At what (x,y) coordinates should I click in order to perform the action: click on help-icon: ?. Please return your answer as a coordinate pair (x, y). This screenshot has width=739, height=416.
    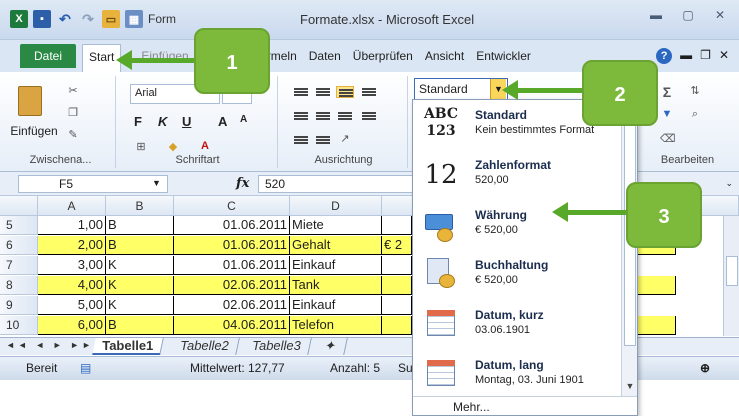
    Looking at the image, I should click on (664, 56).